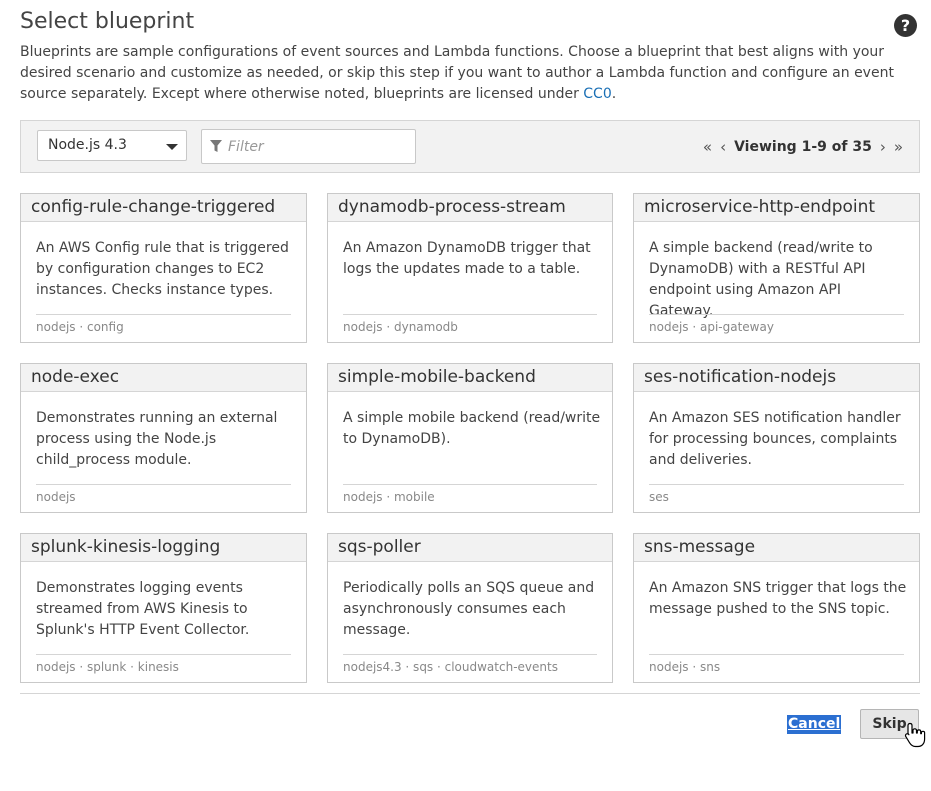 The width and height of the screenshot is (931, 791). Describe the element at coordinates (814, 724) in the screenshot. I see `cancel-link: Cancel` at that location.